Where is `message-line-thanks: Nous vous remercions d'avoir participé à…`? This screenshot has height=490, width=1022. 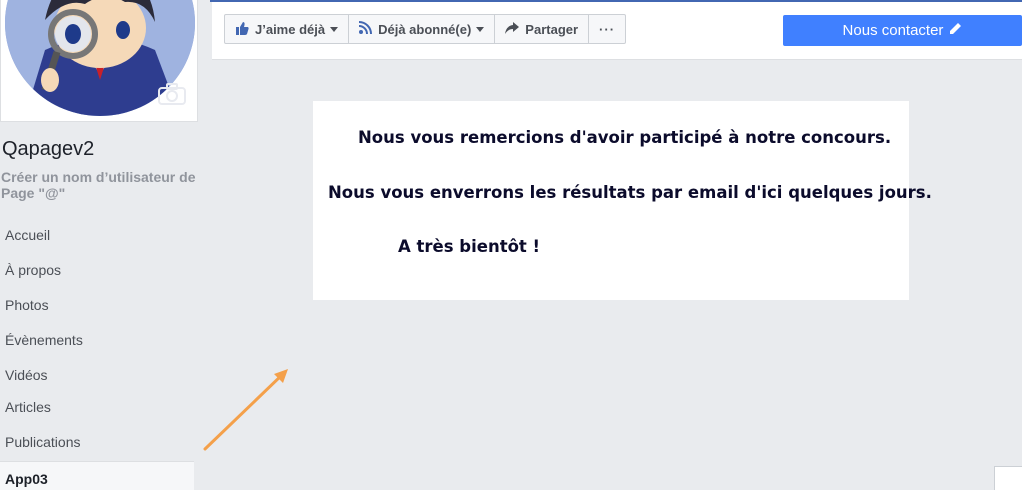 message-line-thanks: Nous vous remercions d'avoir participé à… is located at coordinates (625, 137).